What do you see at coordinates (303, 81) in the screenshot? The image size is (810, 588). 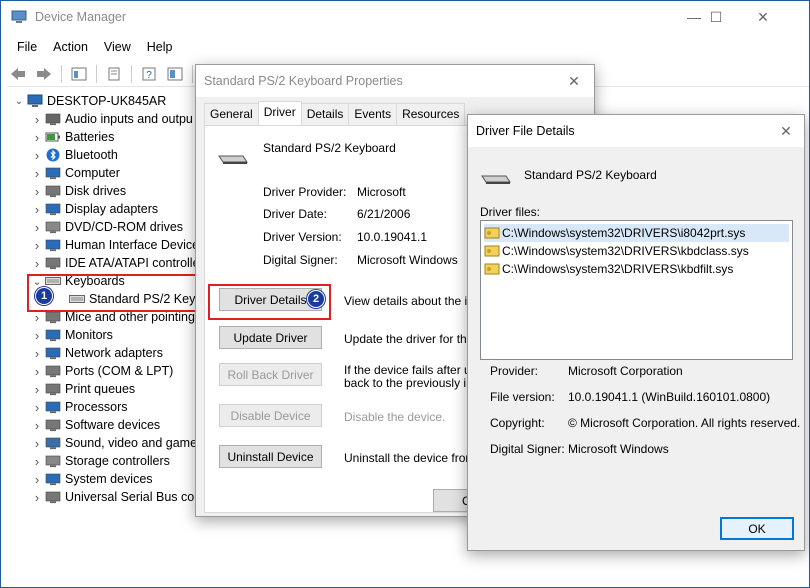 I see `properties-title: Standard PS/2 Keyboard Properties` at bounding box center [303, 81].